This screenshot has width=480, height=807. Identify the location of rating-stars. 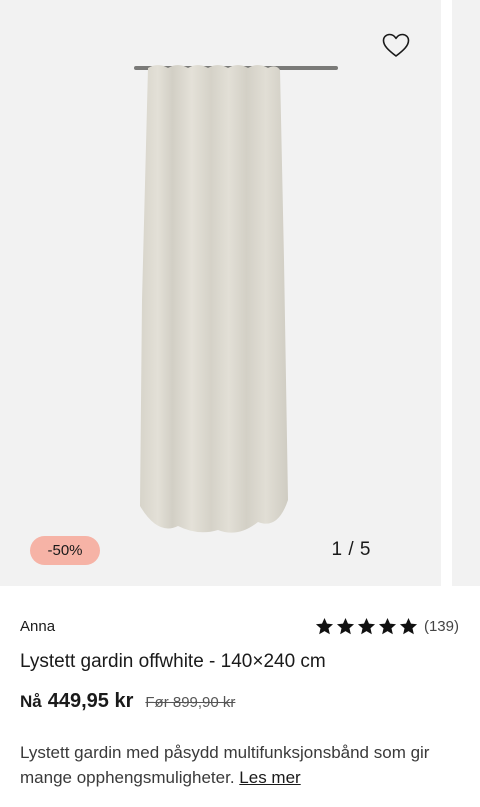
(366, 626).